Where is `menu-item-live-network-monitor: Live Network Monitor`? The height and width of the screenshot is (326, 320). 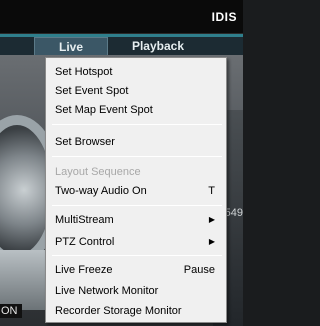 menu-item-live-network-monitor: Live Network Monitor is located at coordinates (139, 291).